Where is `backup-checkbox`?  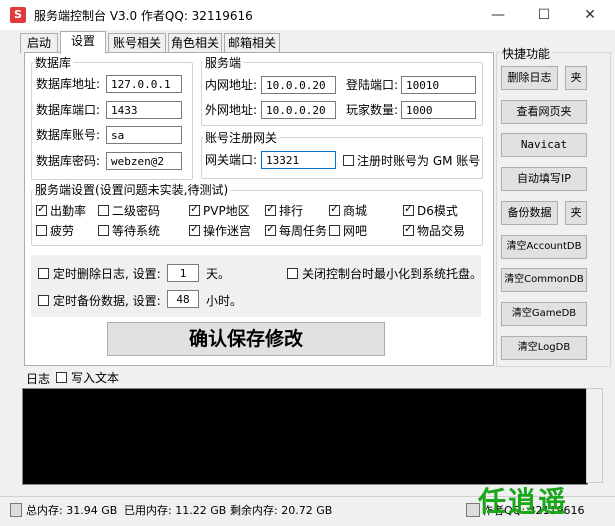 backup-checkbox is located at coordinates (43, 300).